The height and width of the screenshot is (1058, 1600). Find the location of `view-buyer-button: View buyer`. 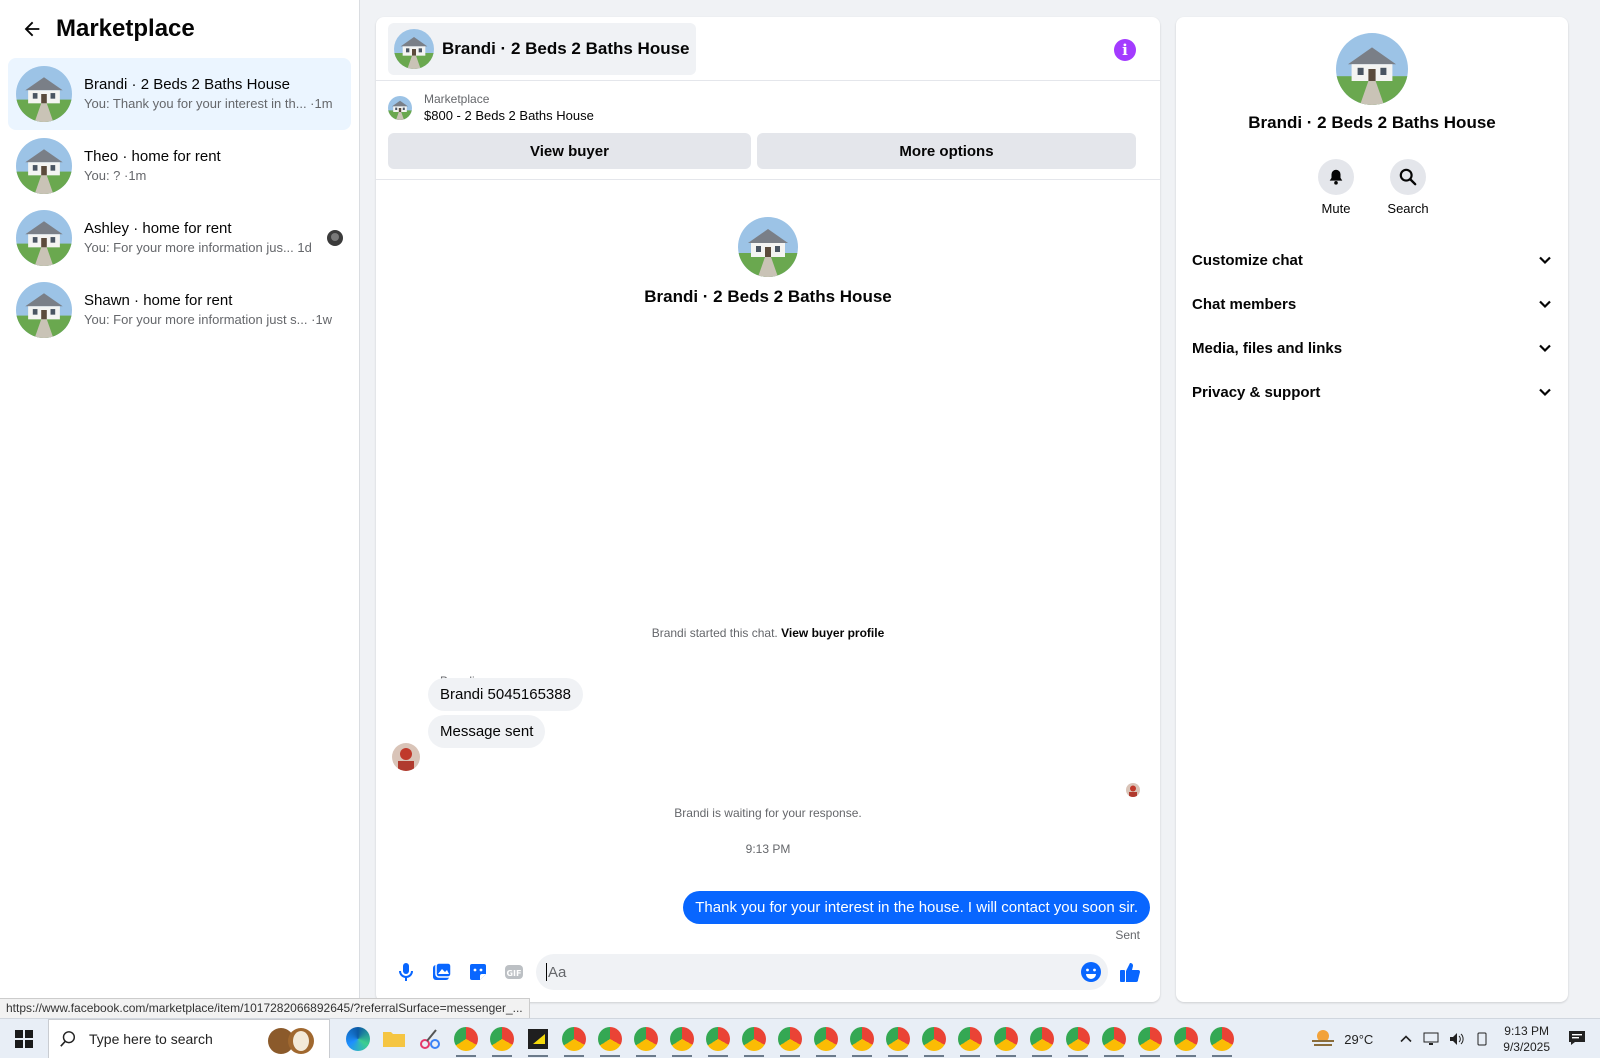

view-buyer-button: View buyer is located at coordinates (569, 151).